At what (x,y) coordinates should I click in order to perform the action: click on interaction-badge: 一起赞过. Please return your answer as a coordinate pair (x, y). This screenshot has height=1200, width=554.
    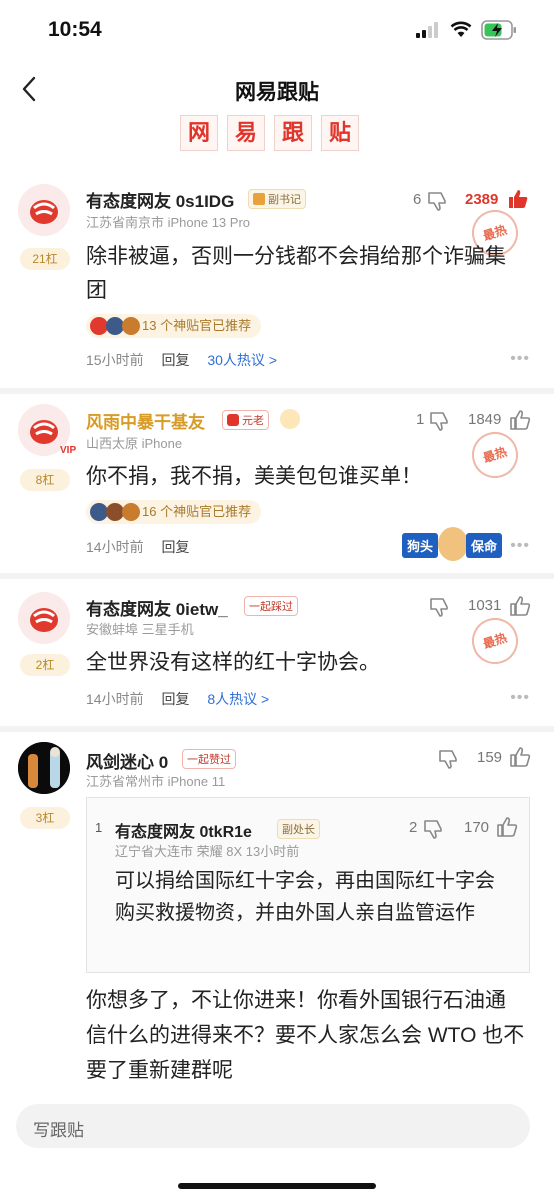
    Looking at the image, I should click on (209, 759).